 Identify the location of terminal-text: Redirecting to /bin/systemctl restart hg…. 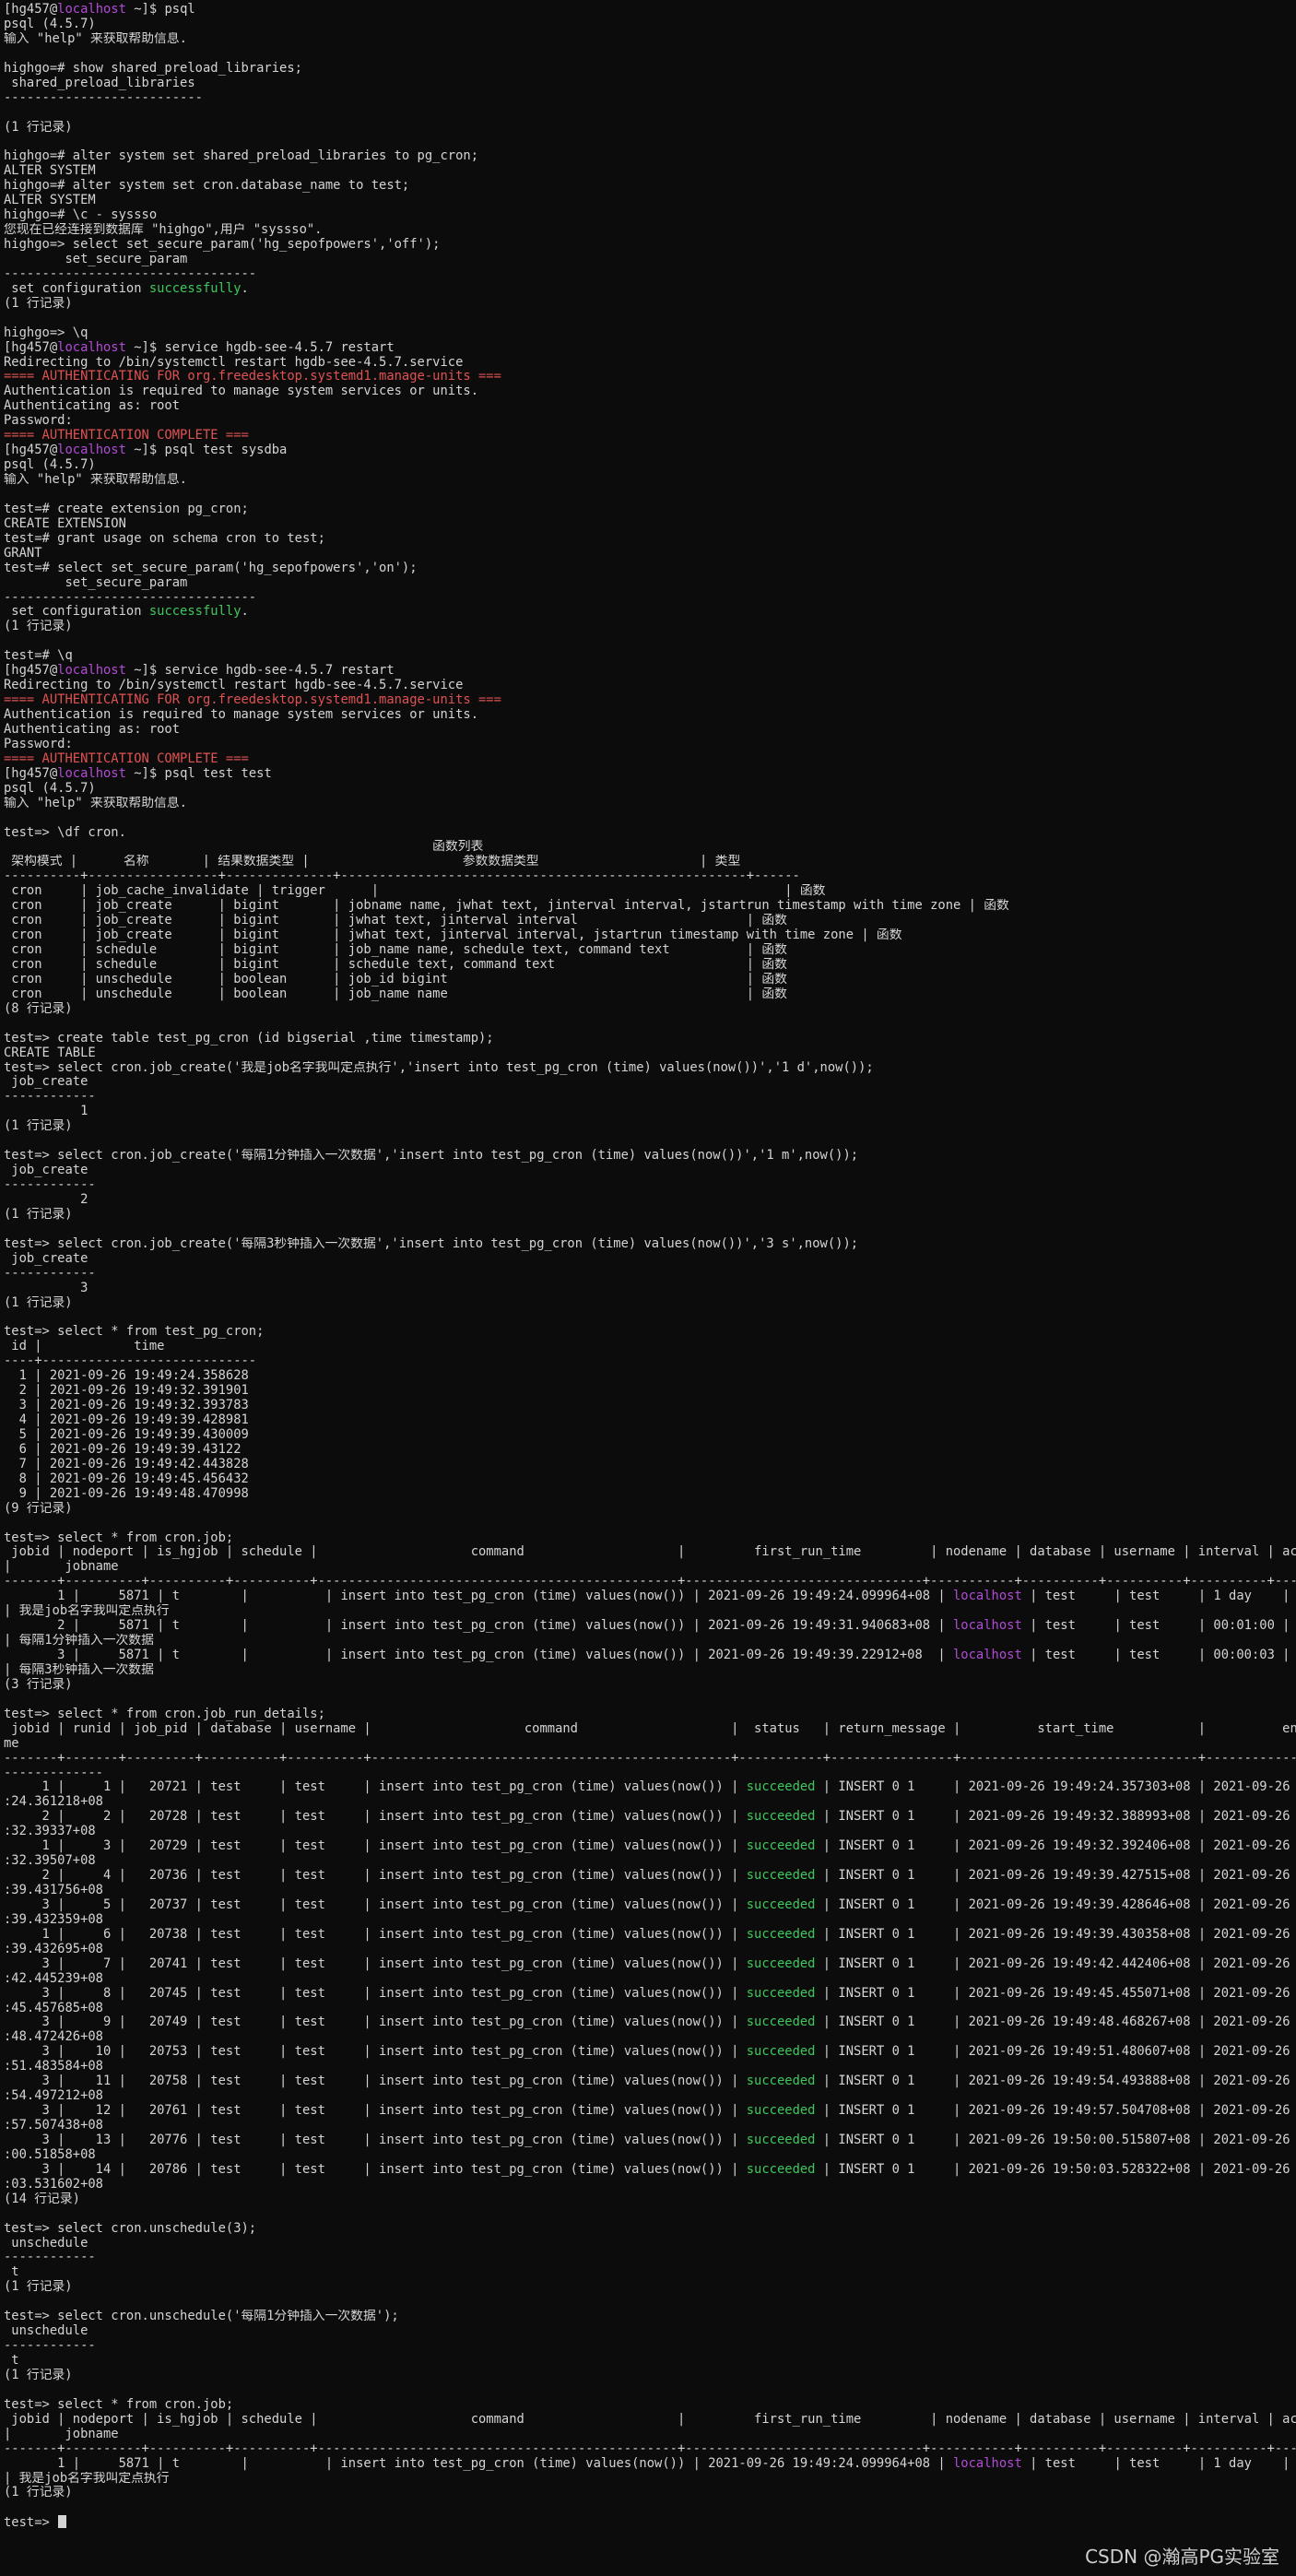
(234, 686).